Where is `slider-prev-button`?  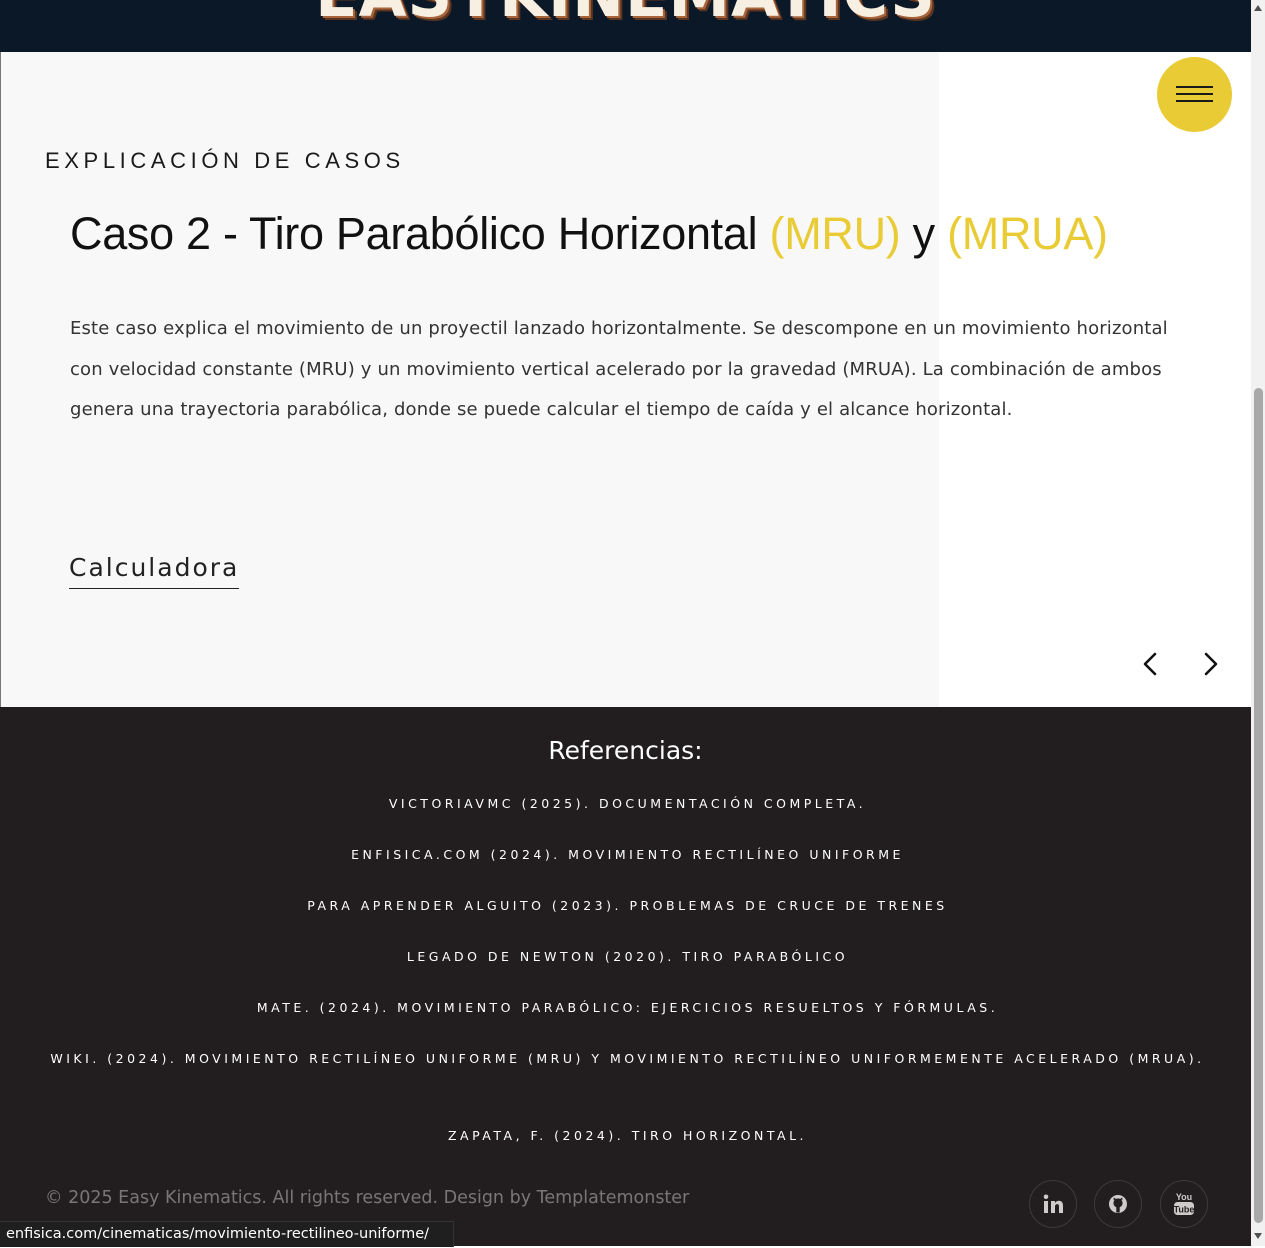
slider-prev-button is located at coordinates (1151, 664).